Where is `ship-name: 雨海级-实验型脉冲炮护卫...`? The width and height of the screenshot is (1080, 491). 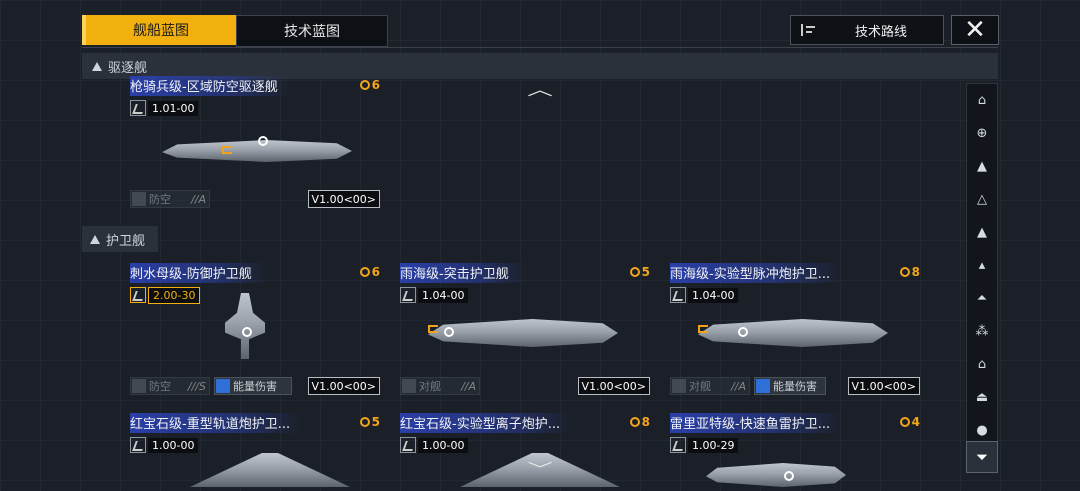 ship-name: 雨海级-实验型脉冲炮护卫... is located at coordinates (765, 273).